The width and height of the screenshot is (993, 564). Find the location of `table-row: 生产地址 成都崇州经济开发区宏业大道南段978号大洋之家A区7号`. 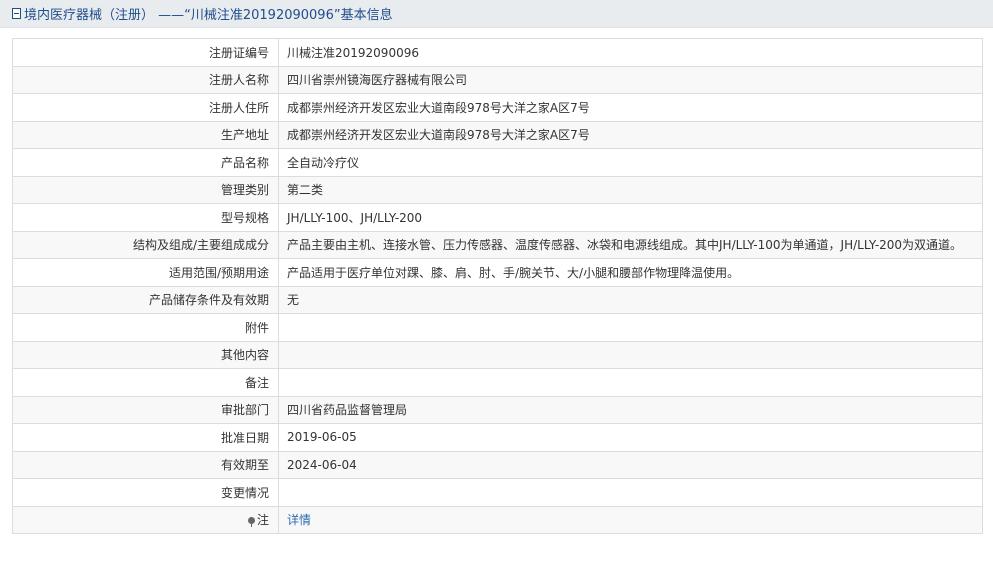

table-row: 生产地址 成都崇州经济开发区宏业大道南段978号大洋之家A区7号 is located at coordinates (497, 134).